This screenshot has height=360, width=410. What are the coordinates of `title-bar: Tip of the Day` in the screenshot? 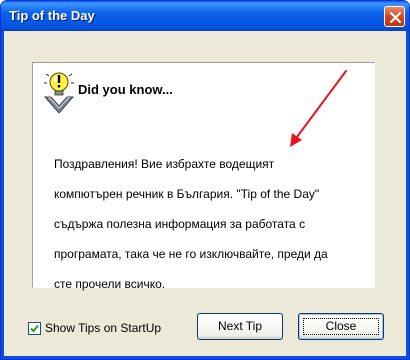 It's located at (205, 16).